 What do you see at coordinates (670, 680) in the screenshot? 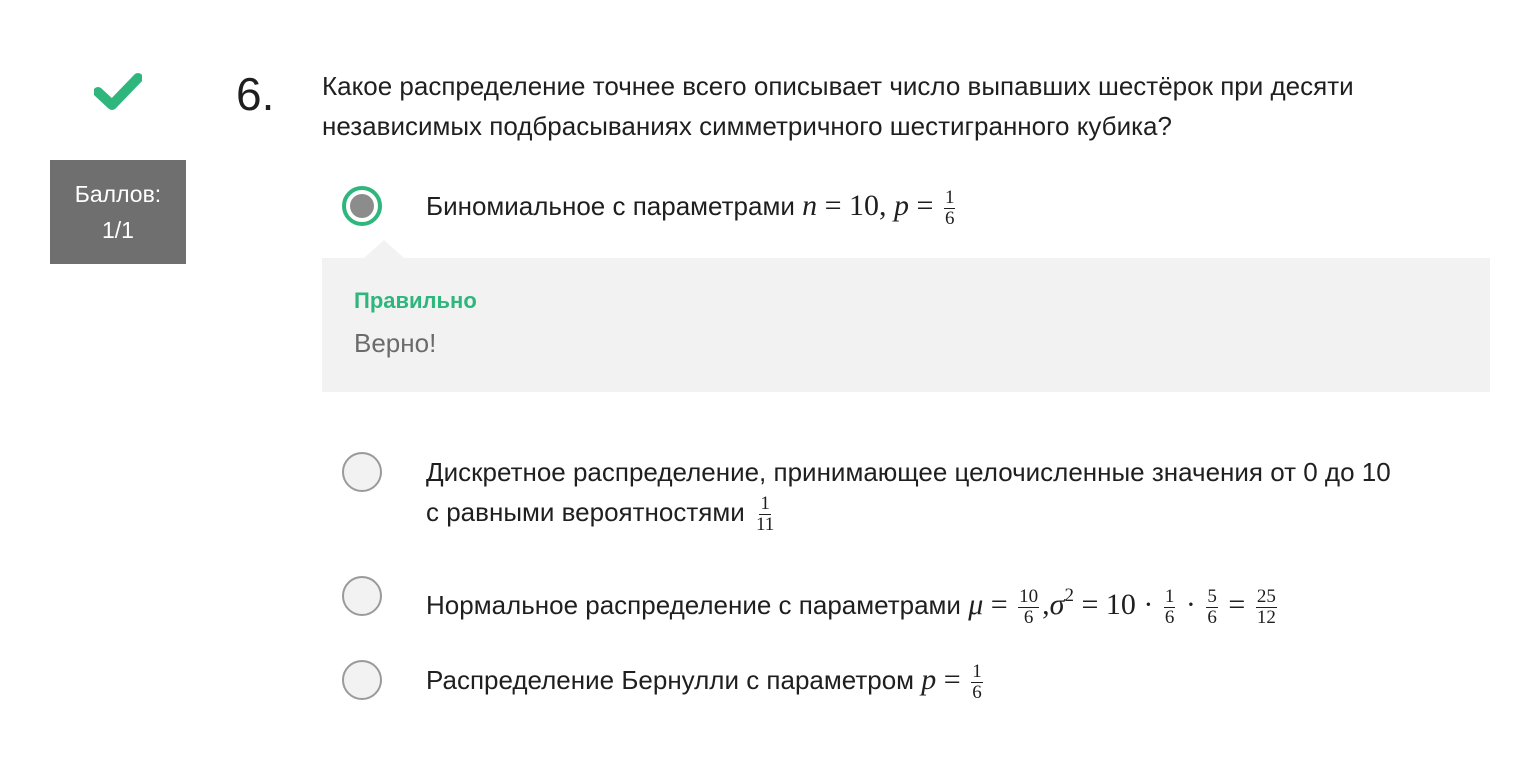
I see `option-text: Распределение Бернулли с параметром` at bounding box center [670, 680].